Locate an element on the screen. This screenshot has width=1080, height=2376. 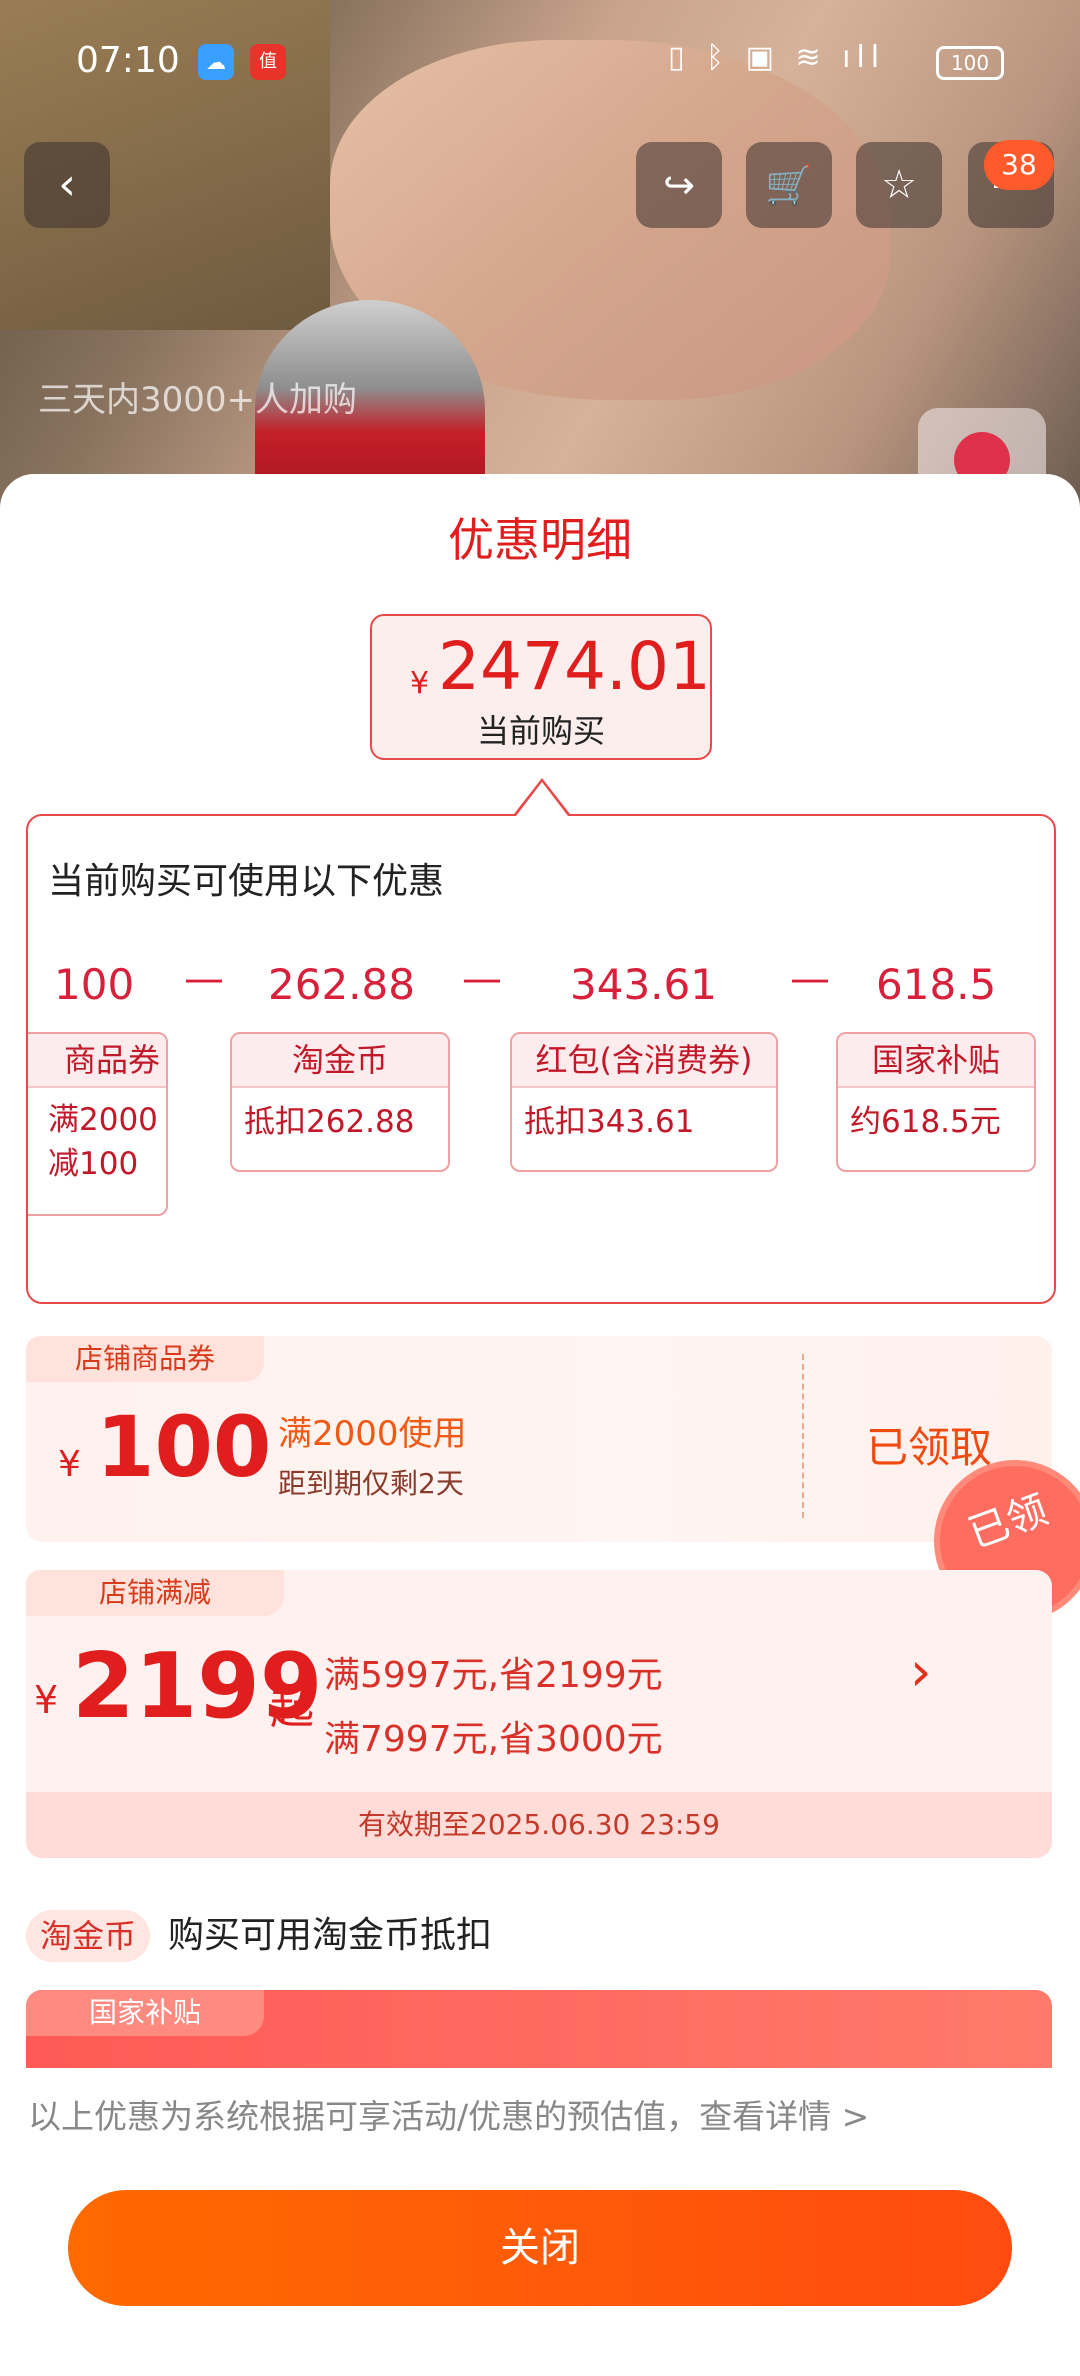
coupon-amount: 100 is located at coordinates (184, 1447).